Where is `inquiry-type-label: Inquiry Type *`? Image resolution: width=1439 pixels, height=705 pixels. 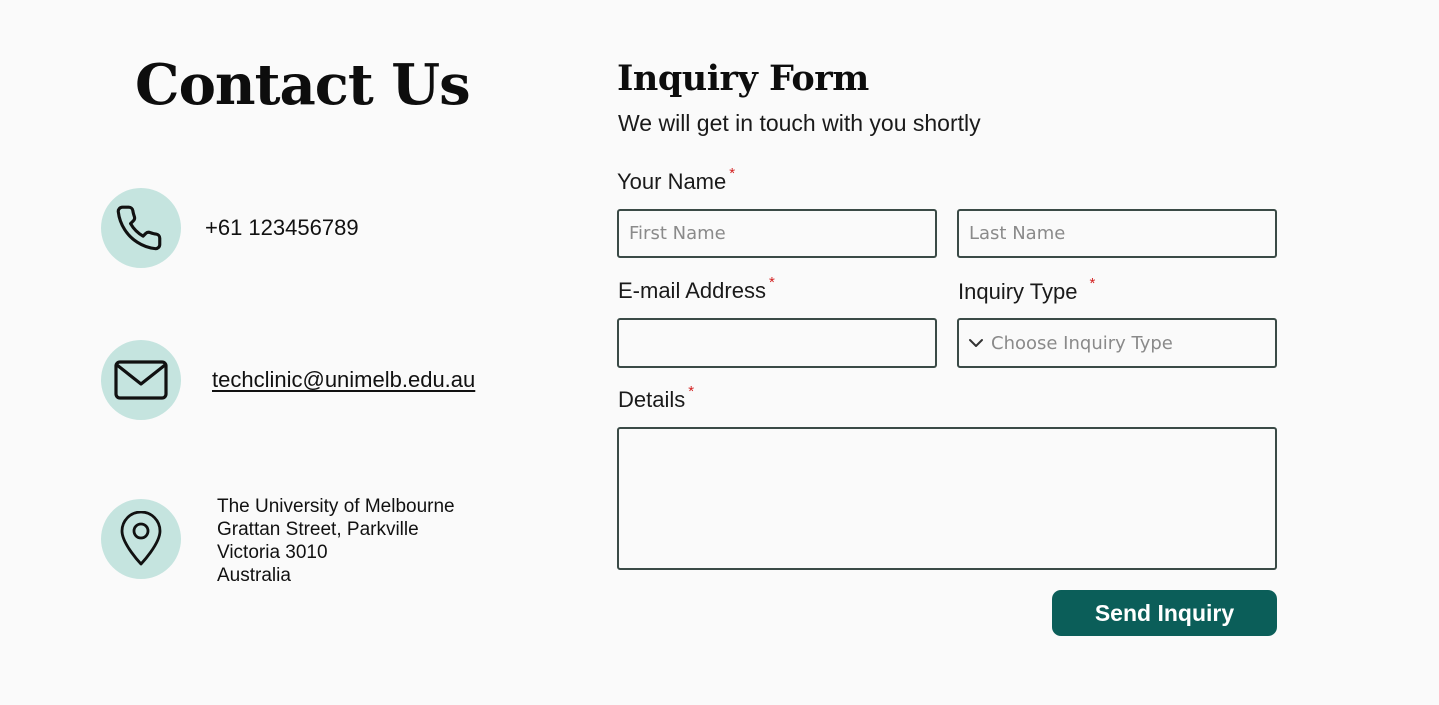
inquiry-type-label: Inquiry Type * is located at coordinates (1026, 290).